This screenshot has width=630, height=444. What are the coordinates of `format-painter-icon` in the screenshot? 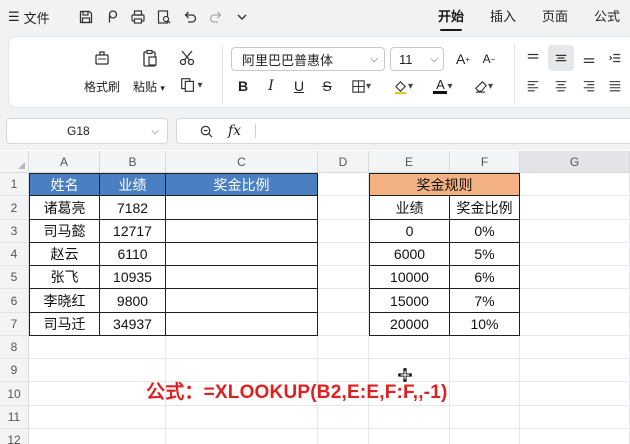 It's located at (102, 58).